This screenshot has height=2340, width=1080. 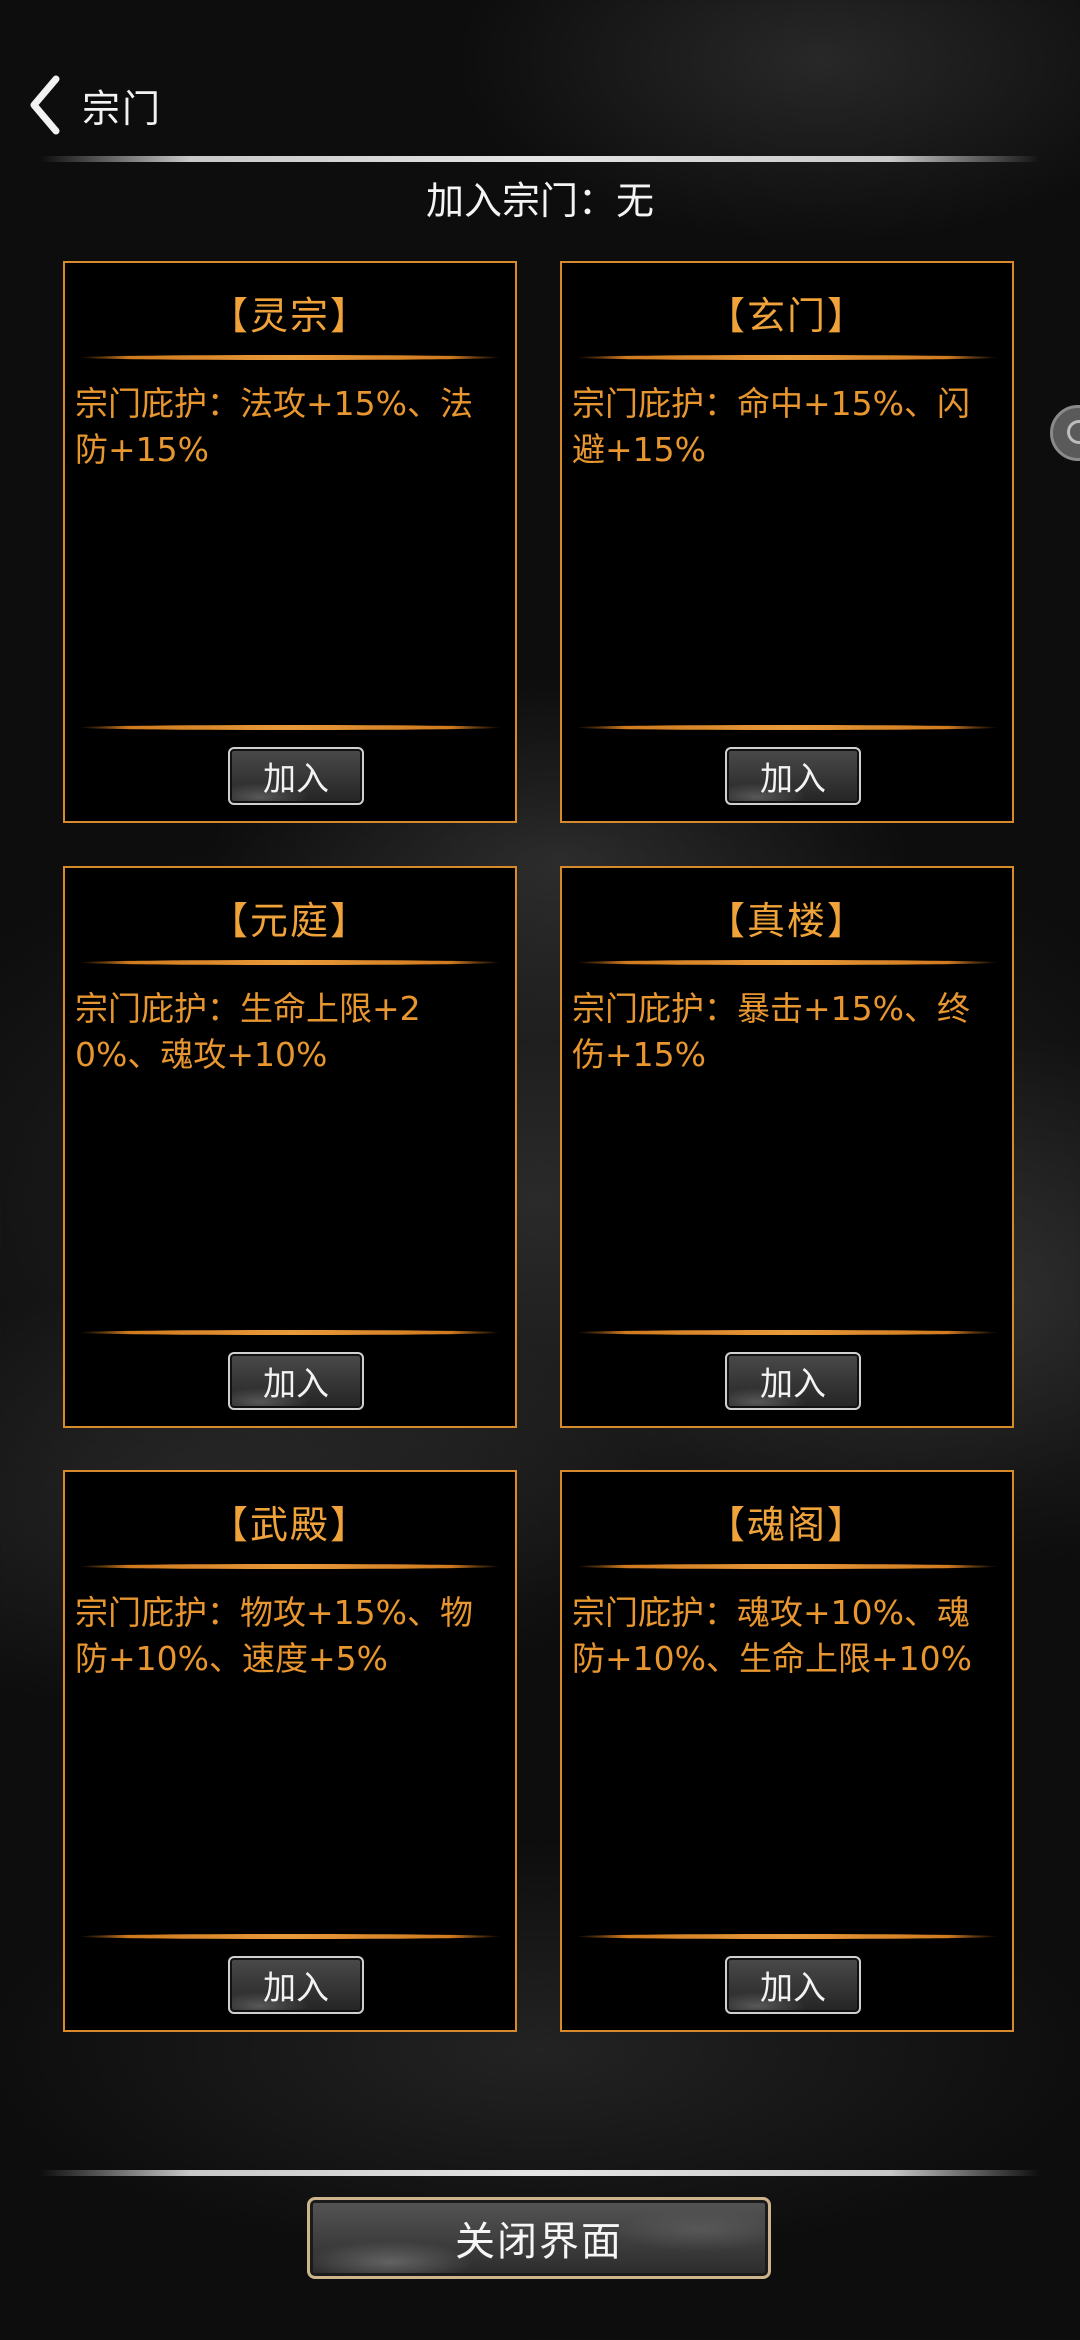 I want to click on sect-name: 【玄门】, so click(x=786, y=316).